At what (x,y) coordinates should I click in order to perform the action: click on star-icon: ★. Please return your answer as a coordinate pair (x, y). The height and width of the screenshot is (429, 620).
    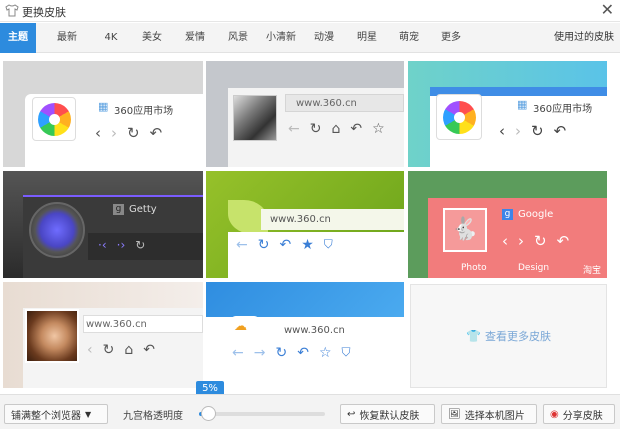
    Looking at the image, I should click on (307, 245).